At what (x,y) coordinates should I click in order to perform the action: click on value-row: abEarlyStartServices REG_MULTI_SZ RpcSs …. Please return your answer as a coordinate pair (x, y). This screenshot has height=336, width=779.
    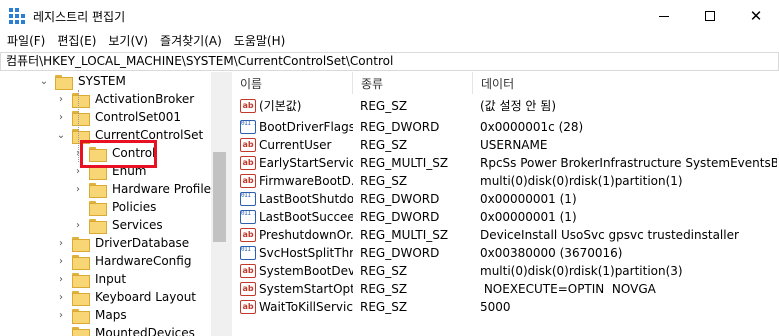
    Looking at the image, I should click on (505, 163).